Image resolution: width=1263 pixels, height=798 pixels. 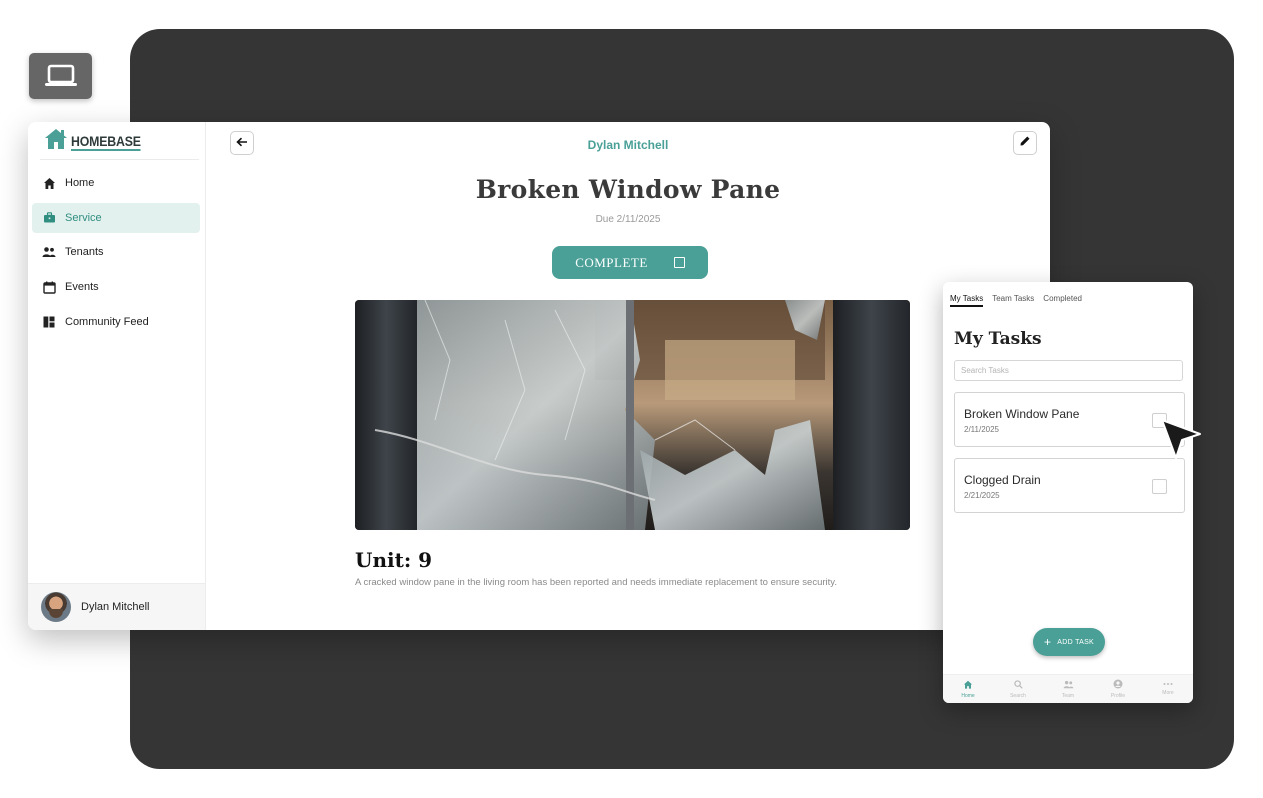 I want to click on sidebar-user: Dylan Mitchell, so click(x=116, y=606).